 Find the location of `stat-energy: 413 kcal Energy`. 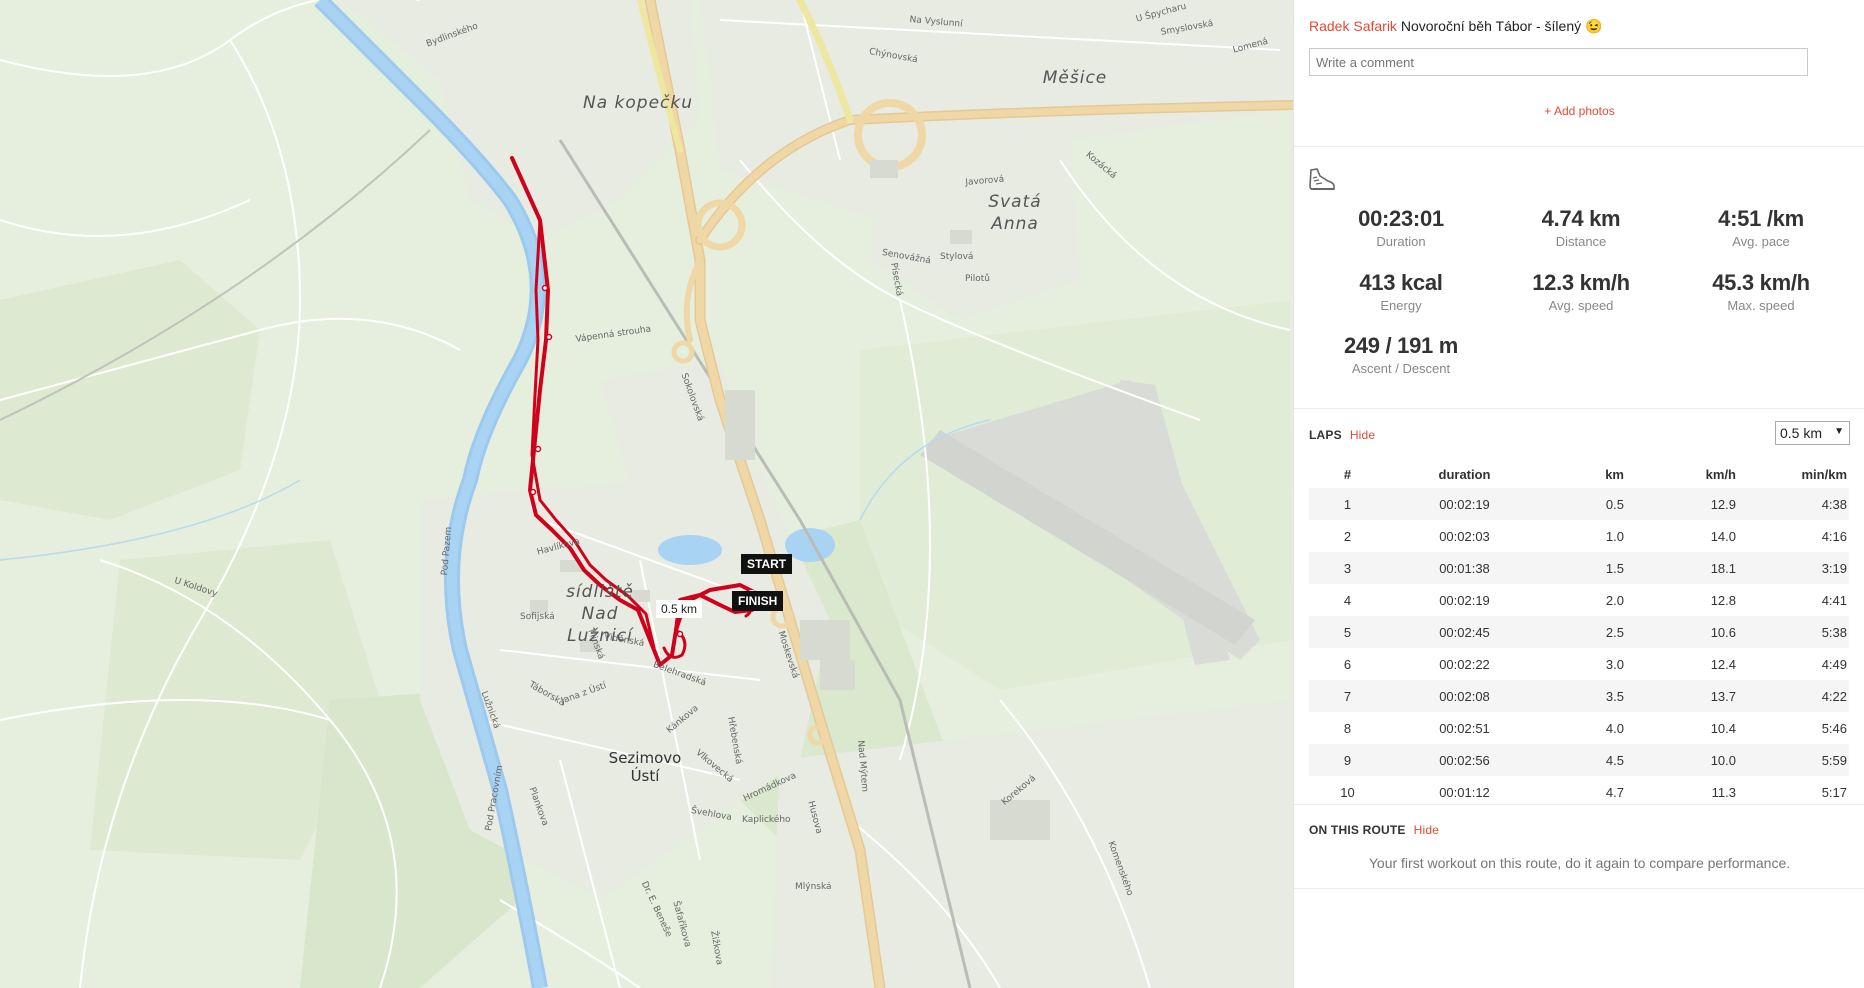

stat-energy: 413 kcal Energy is located at coordinates (1401, 291).